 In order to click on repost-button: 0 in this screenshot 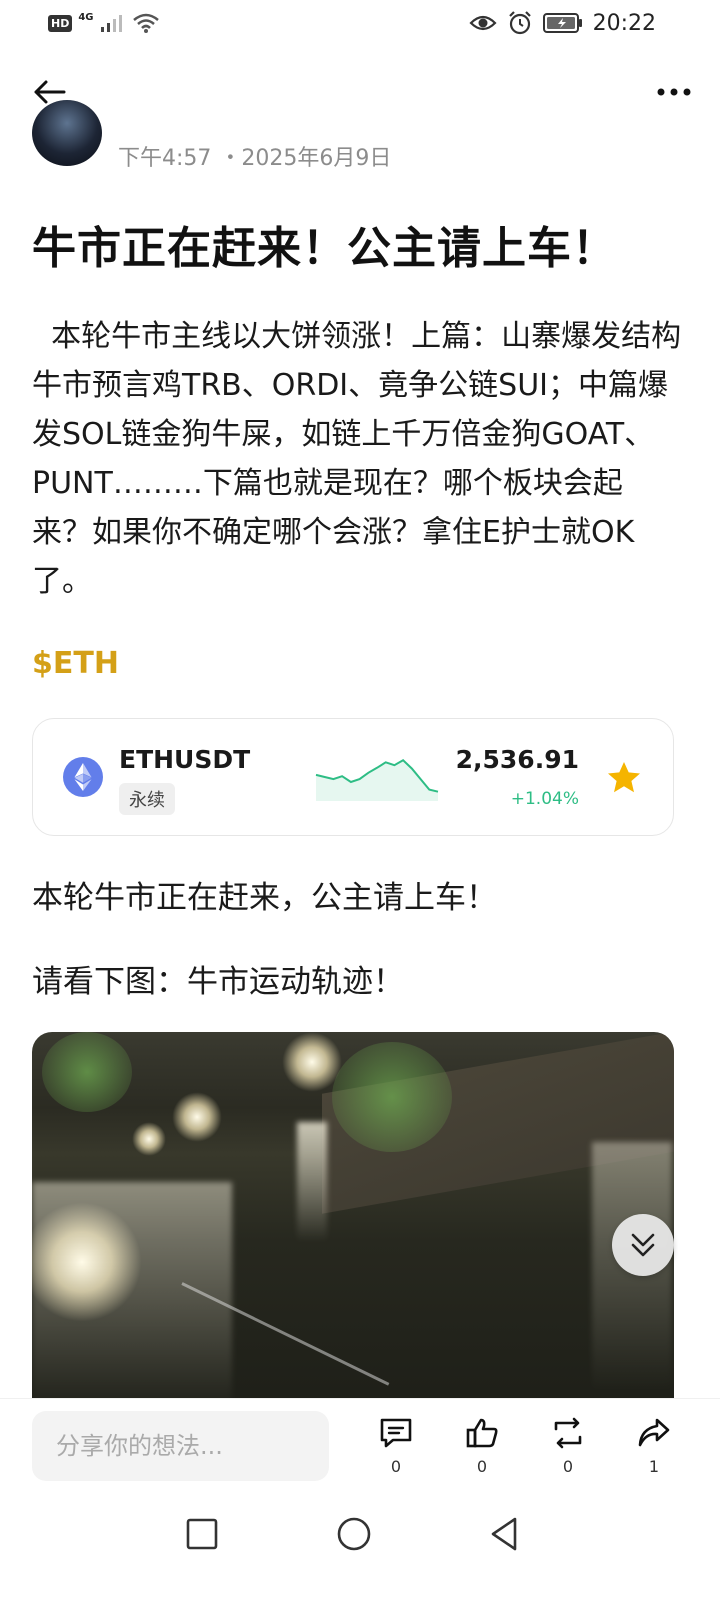, I will do `click(568, 1449)`.